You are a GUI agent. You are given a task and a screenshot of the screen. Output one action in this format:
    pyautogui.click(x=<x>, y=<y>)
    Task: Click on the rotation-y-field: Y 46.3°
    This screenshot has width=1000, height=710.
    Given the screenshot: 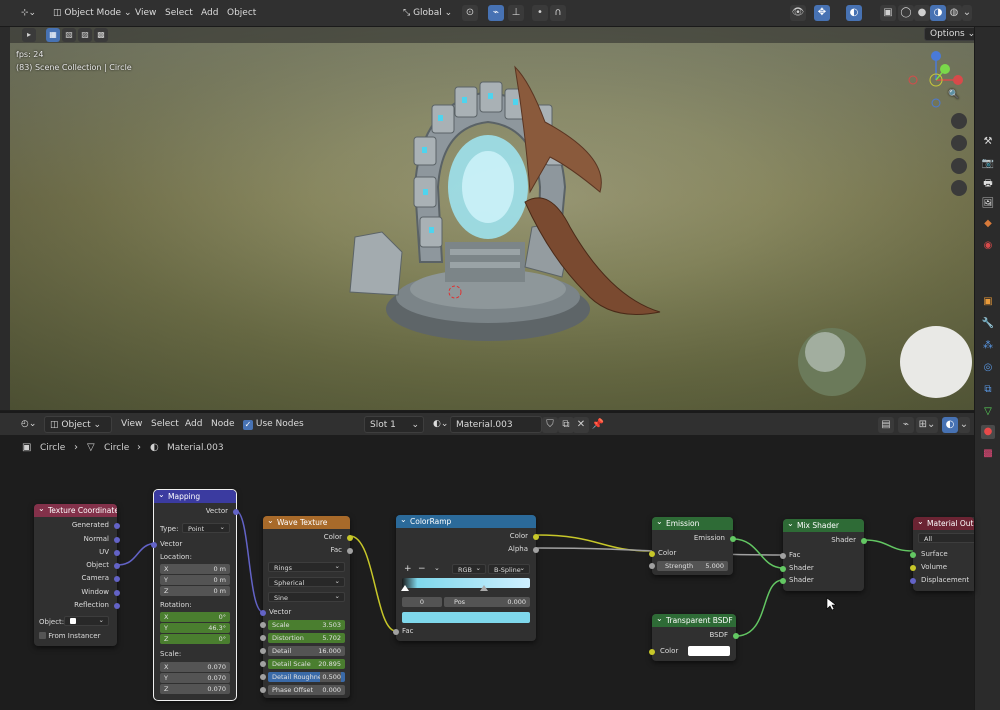 What is the action you would take?
    pyautogui.click(x=195, y=628)
    